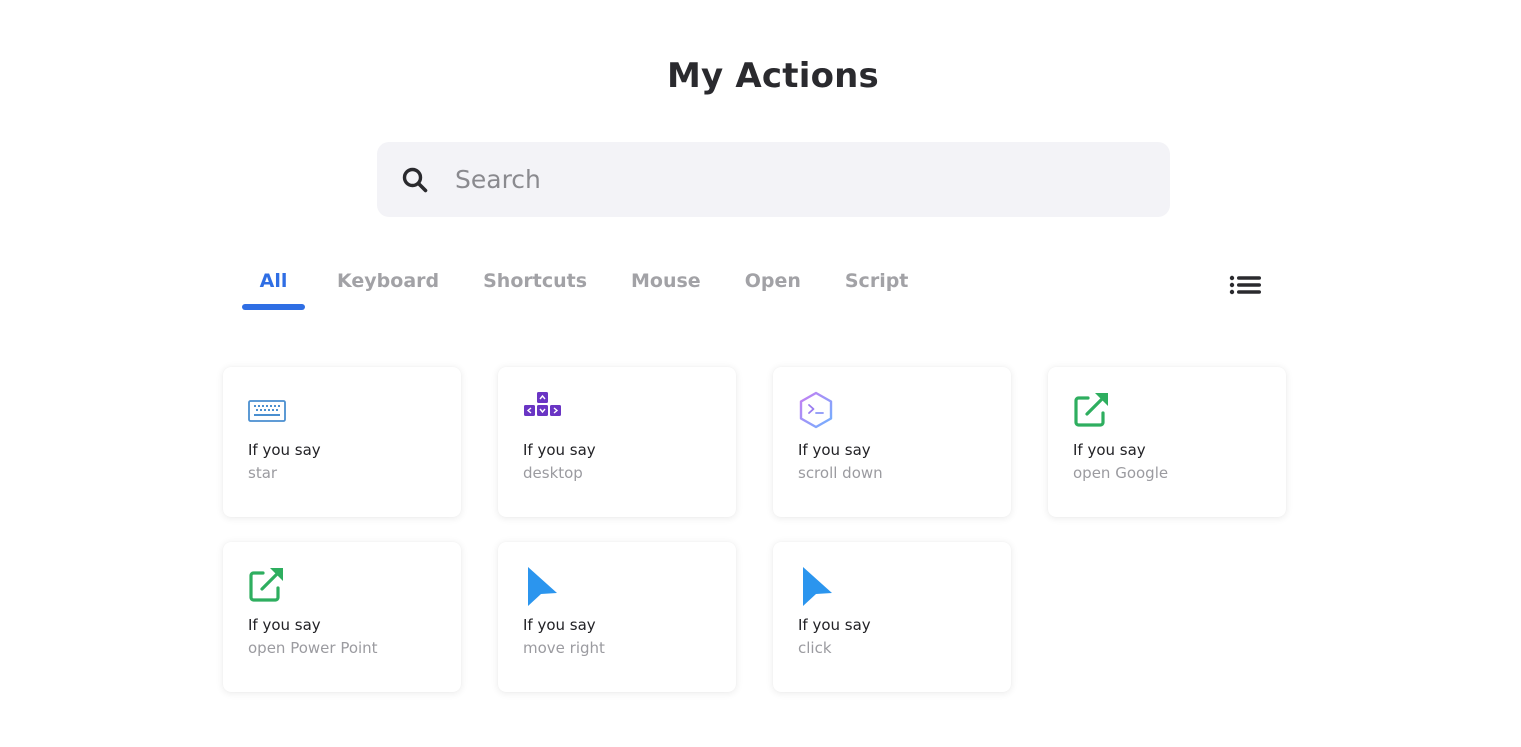 This screenshot has width=1521, height=747. I want to click on search-input, so click(785, 179).